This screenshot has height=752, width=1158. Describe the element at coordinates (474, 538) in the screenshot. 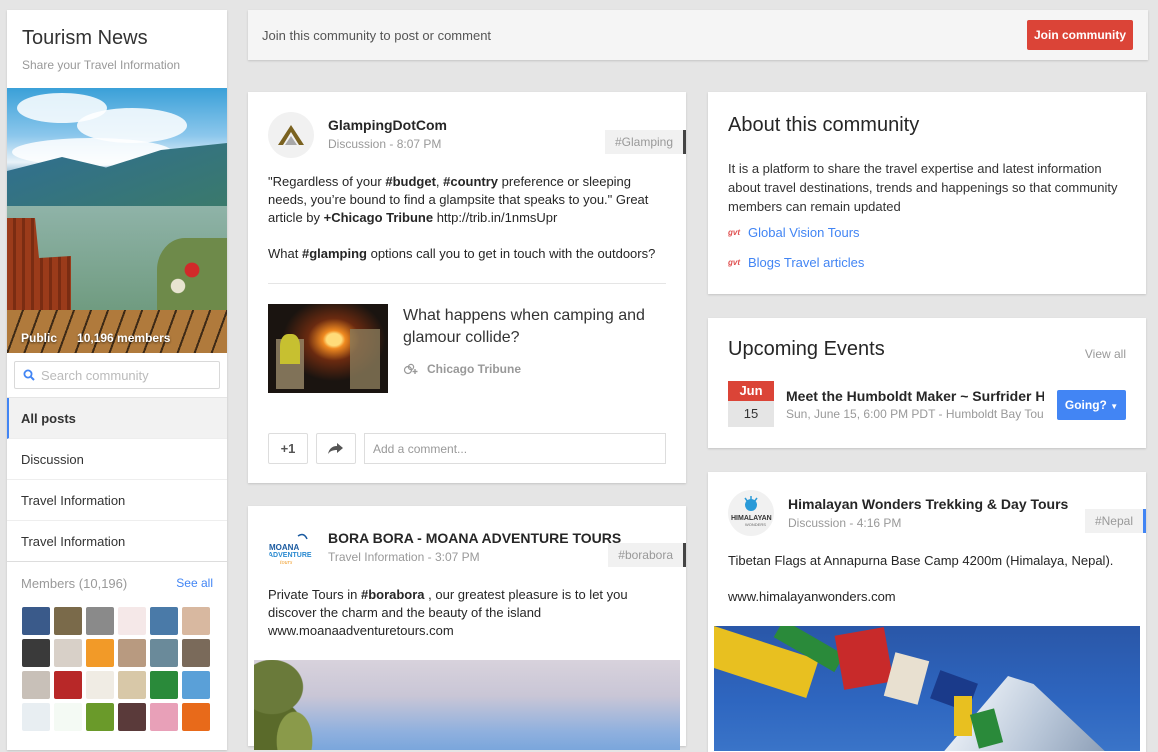

I see `post-author: BORA BORA - MOANA ADVENTURE TOURS` at that location.